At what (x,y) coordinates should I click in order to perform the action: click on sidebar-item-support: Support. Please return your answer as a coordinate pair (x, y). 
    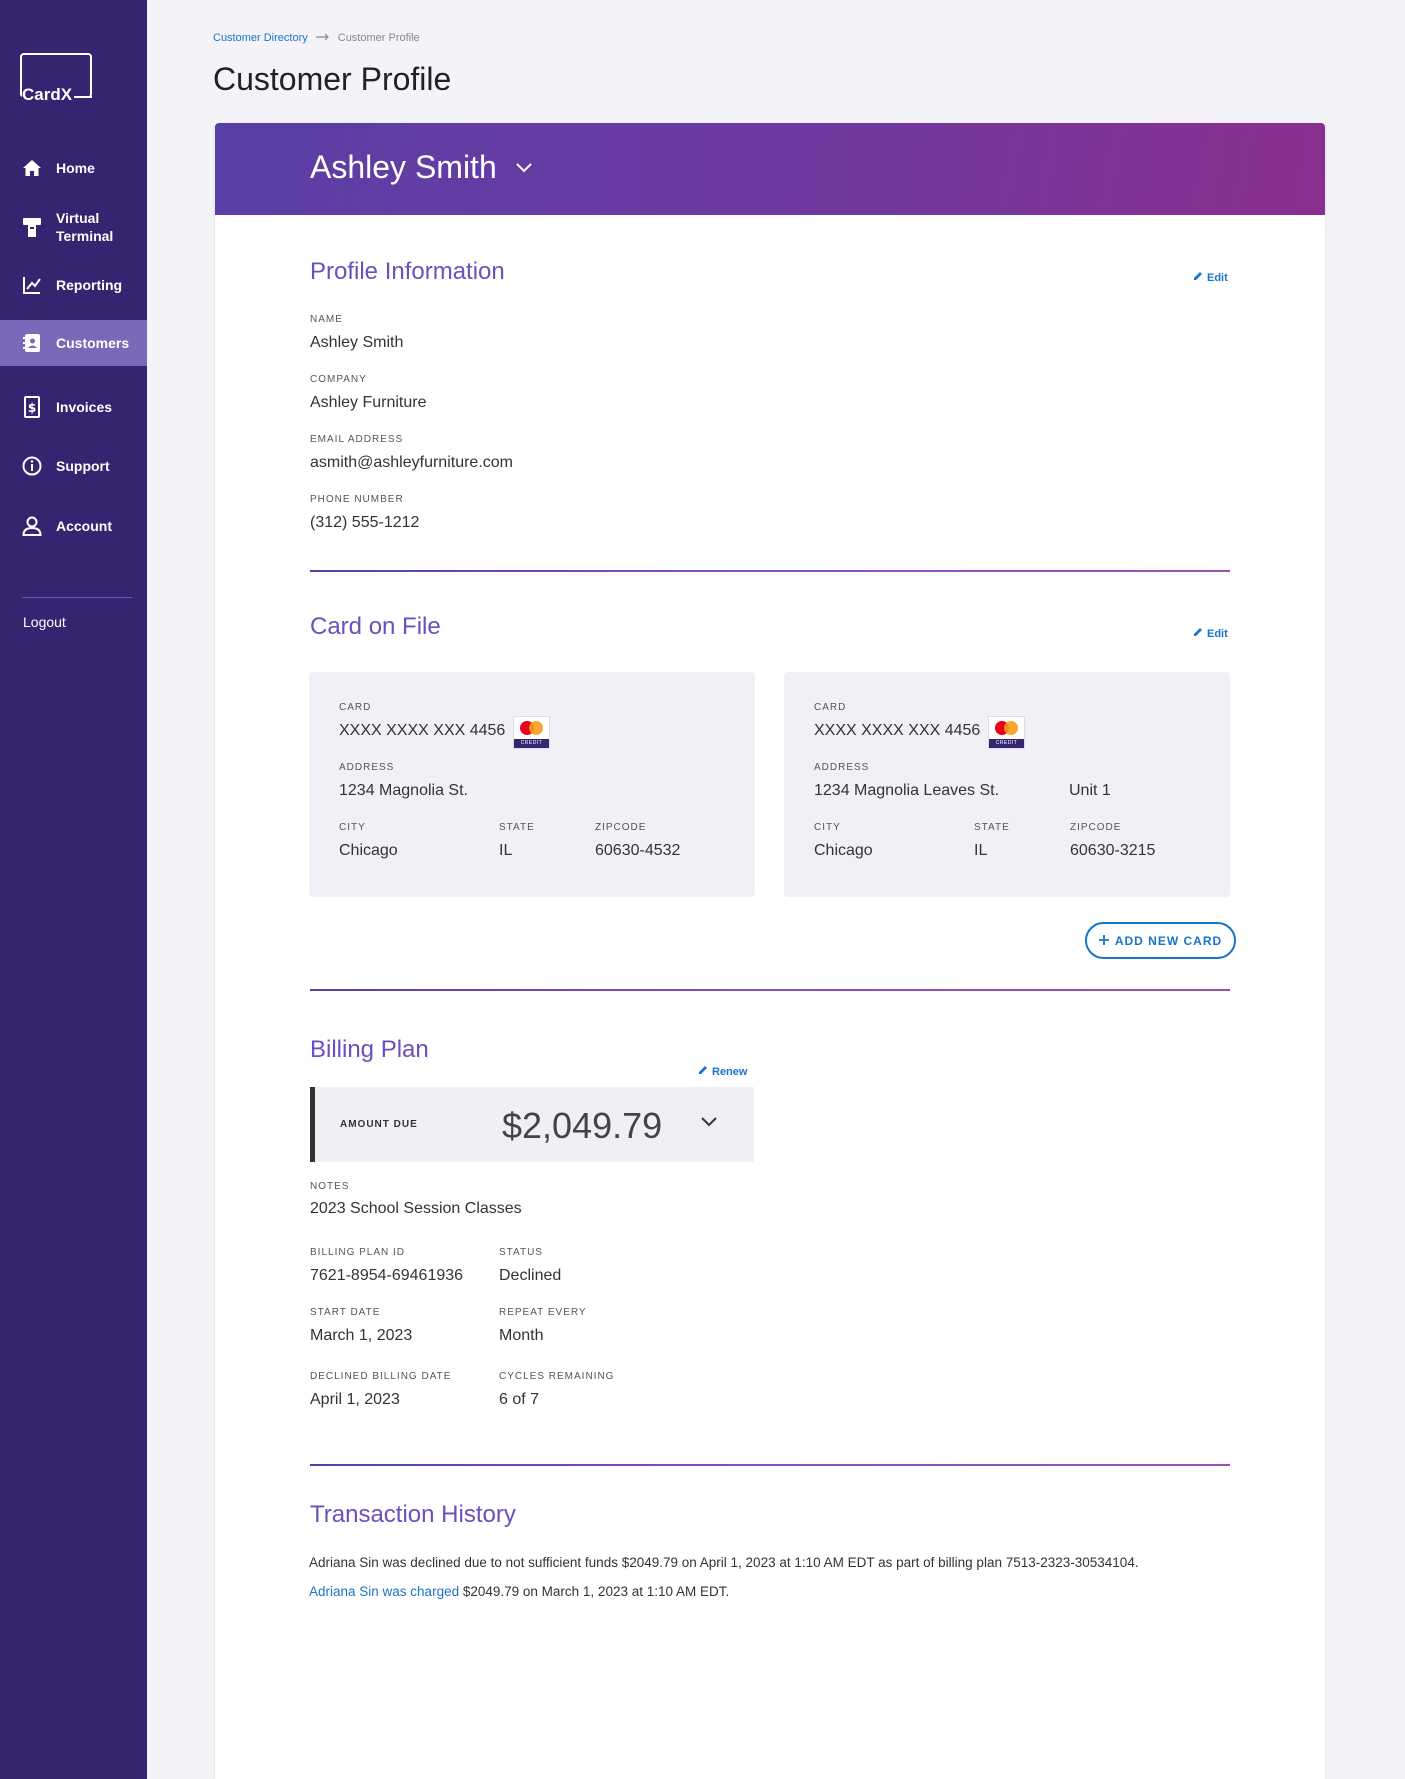
    Looking at the image, I should click on (73, 466).